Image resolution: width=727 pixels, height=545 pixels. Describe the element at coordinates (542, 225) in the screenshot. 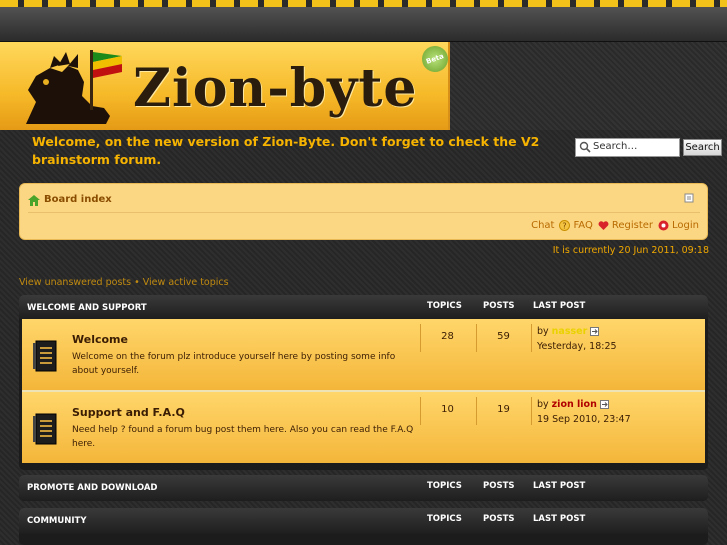

I see `chat-link: Chat` at that location.